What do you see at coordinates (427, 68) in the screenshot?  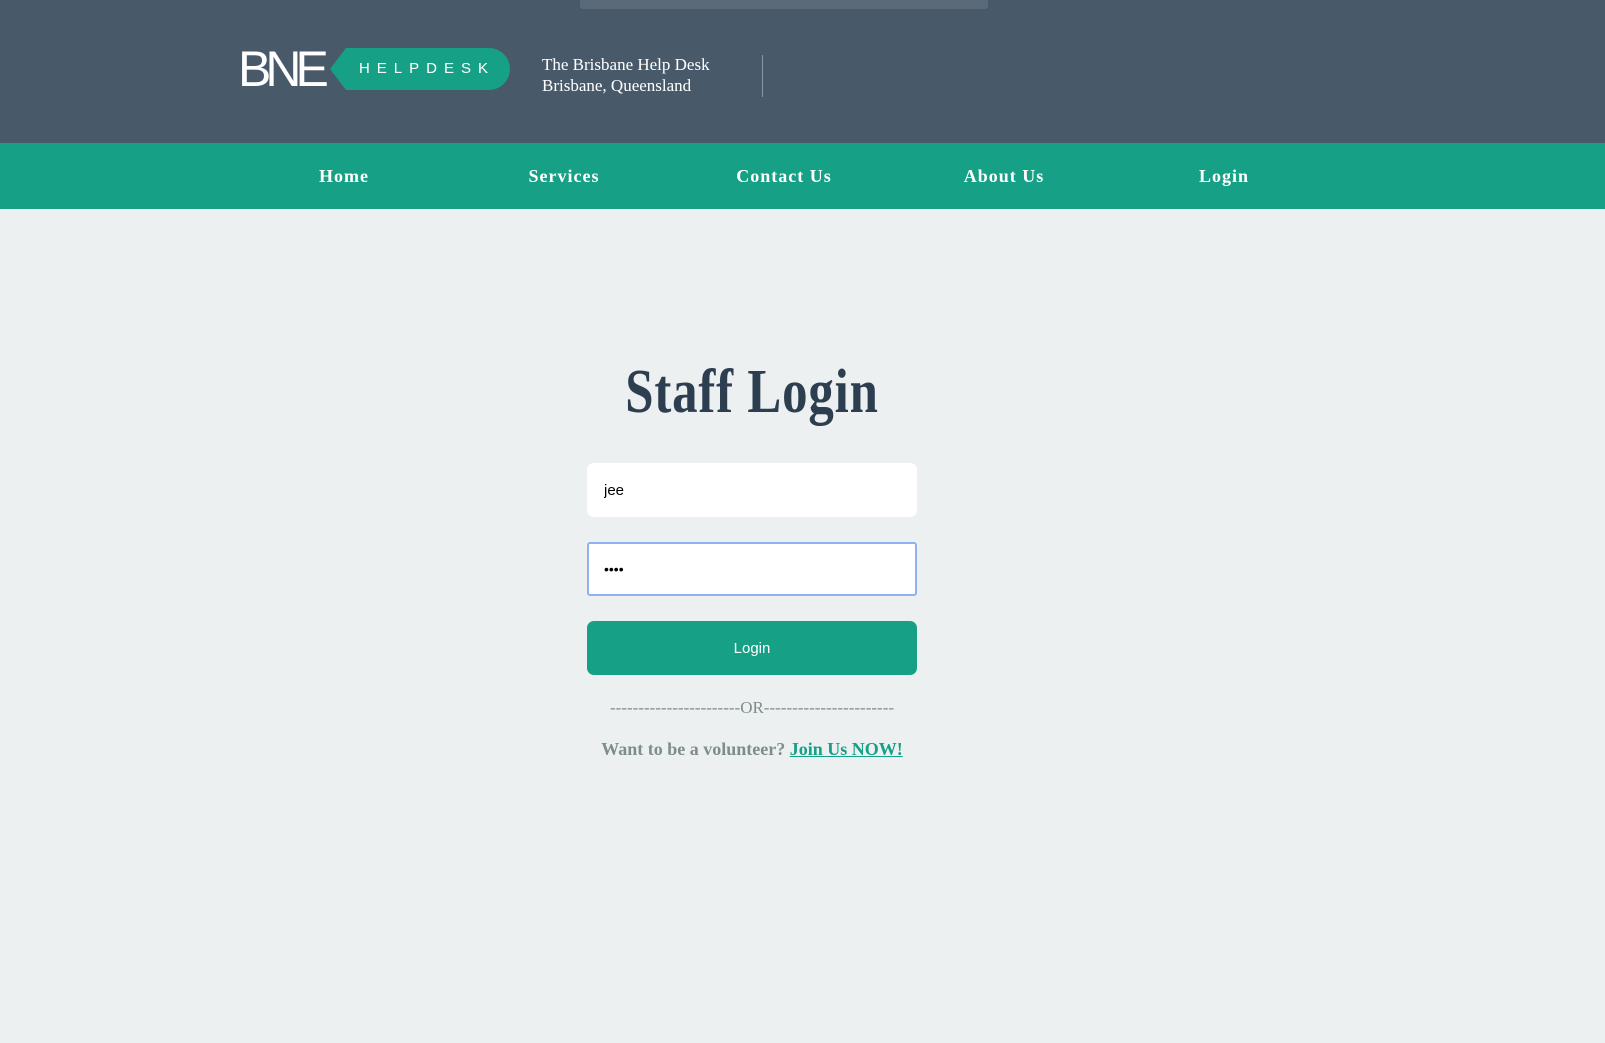 I see `logo-tag-text: HELPDESK` at bounding box center [427, 68].